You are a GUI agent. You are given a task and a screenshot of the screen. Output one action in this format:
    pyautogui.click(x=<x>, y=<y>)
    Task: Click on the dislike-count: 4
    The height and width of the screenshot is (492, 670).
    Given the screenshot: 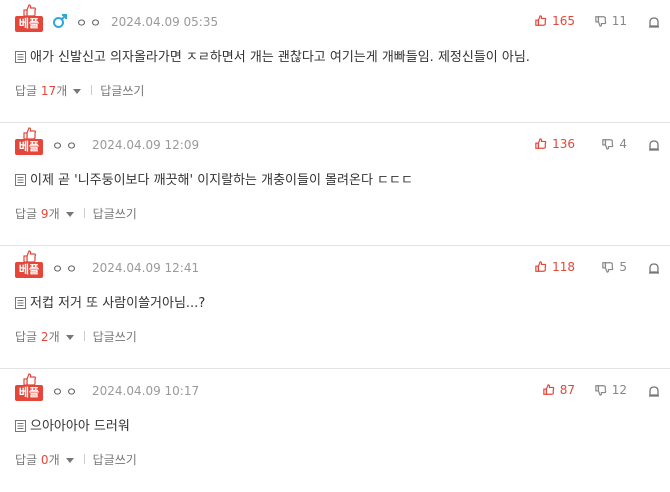 What is the action you would take?
    pyautogui.click(x=623, y=144)
    